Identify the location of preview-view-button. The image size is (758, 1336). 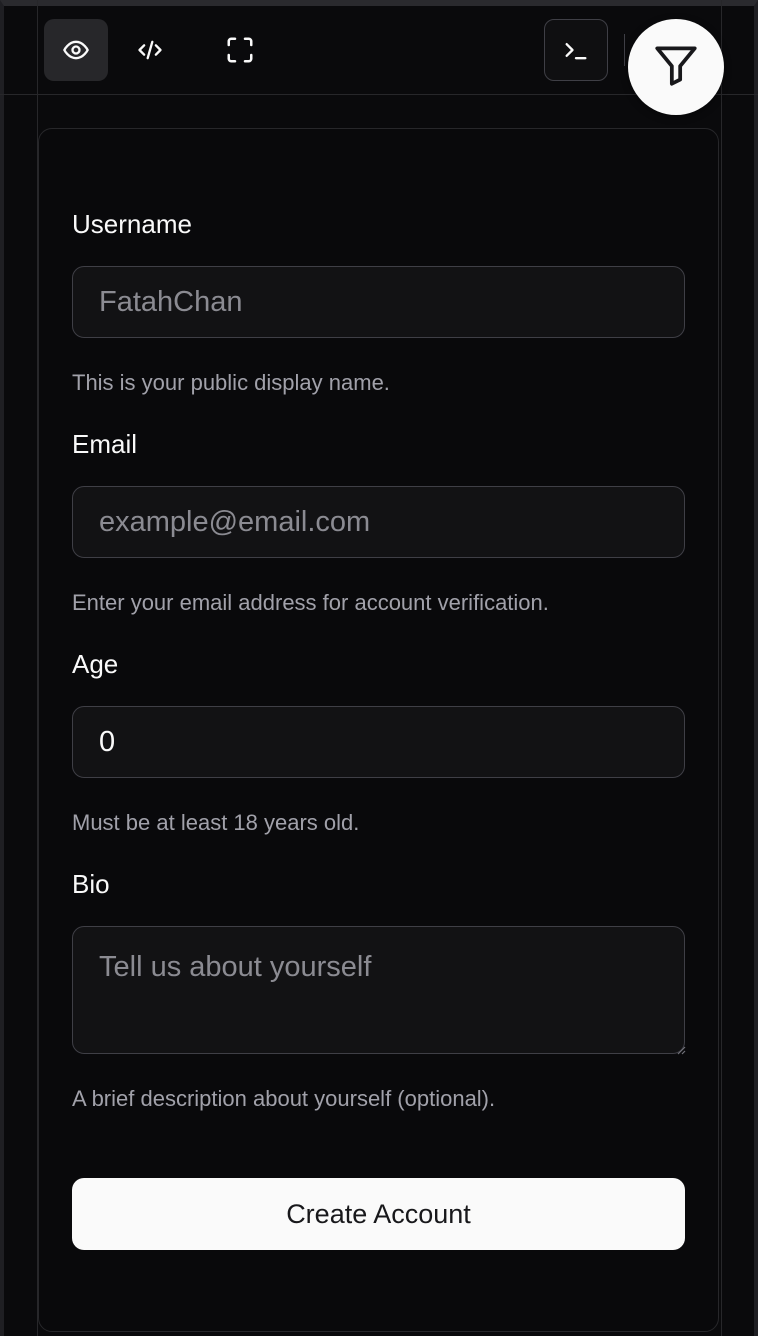
(76, 50).